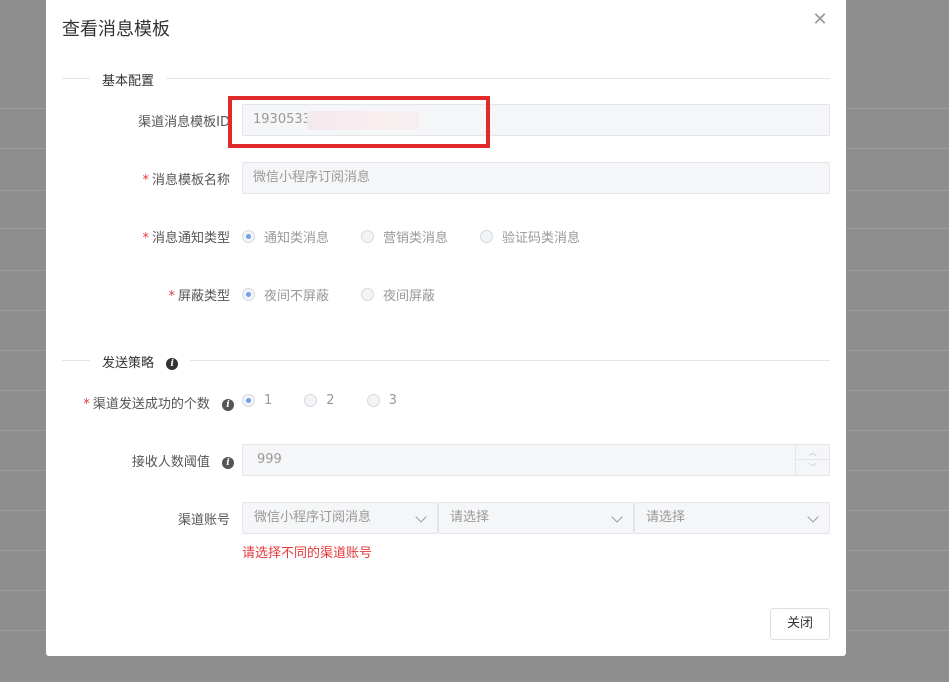 Image resolution: width=949 pixels, height=682 pixels. Describe the element at coordinates (800, 624) in the screenshot. I see `close-button: 关闭` at that location.